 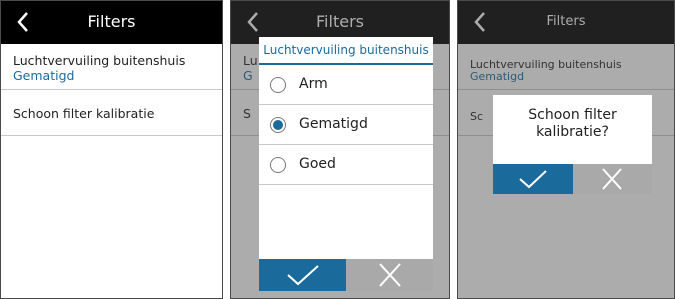 I want to click on dialog-title: Luchtvervuiling buitenshuis, so click(x=346, y=50).